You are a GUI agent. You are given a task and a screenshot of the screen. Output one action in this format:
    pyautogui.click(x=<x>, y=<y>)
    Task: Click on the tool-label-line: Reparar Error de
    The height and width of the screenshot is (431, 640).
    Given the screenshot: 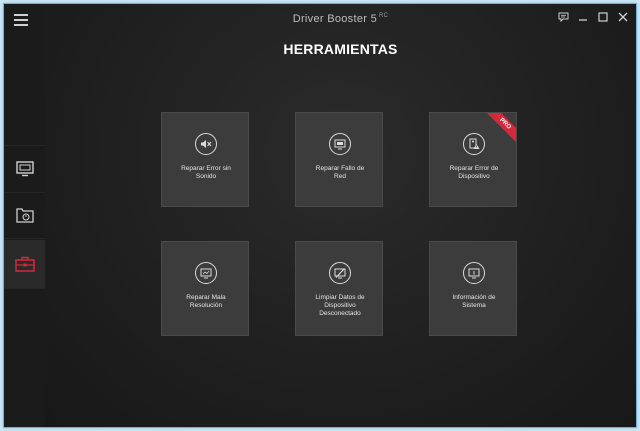 What is the action you would take?
    pyautogui.click(x=474, y=168)
    